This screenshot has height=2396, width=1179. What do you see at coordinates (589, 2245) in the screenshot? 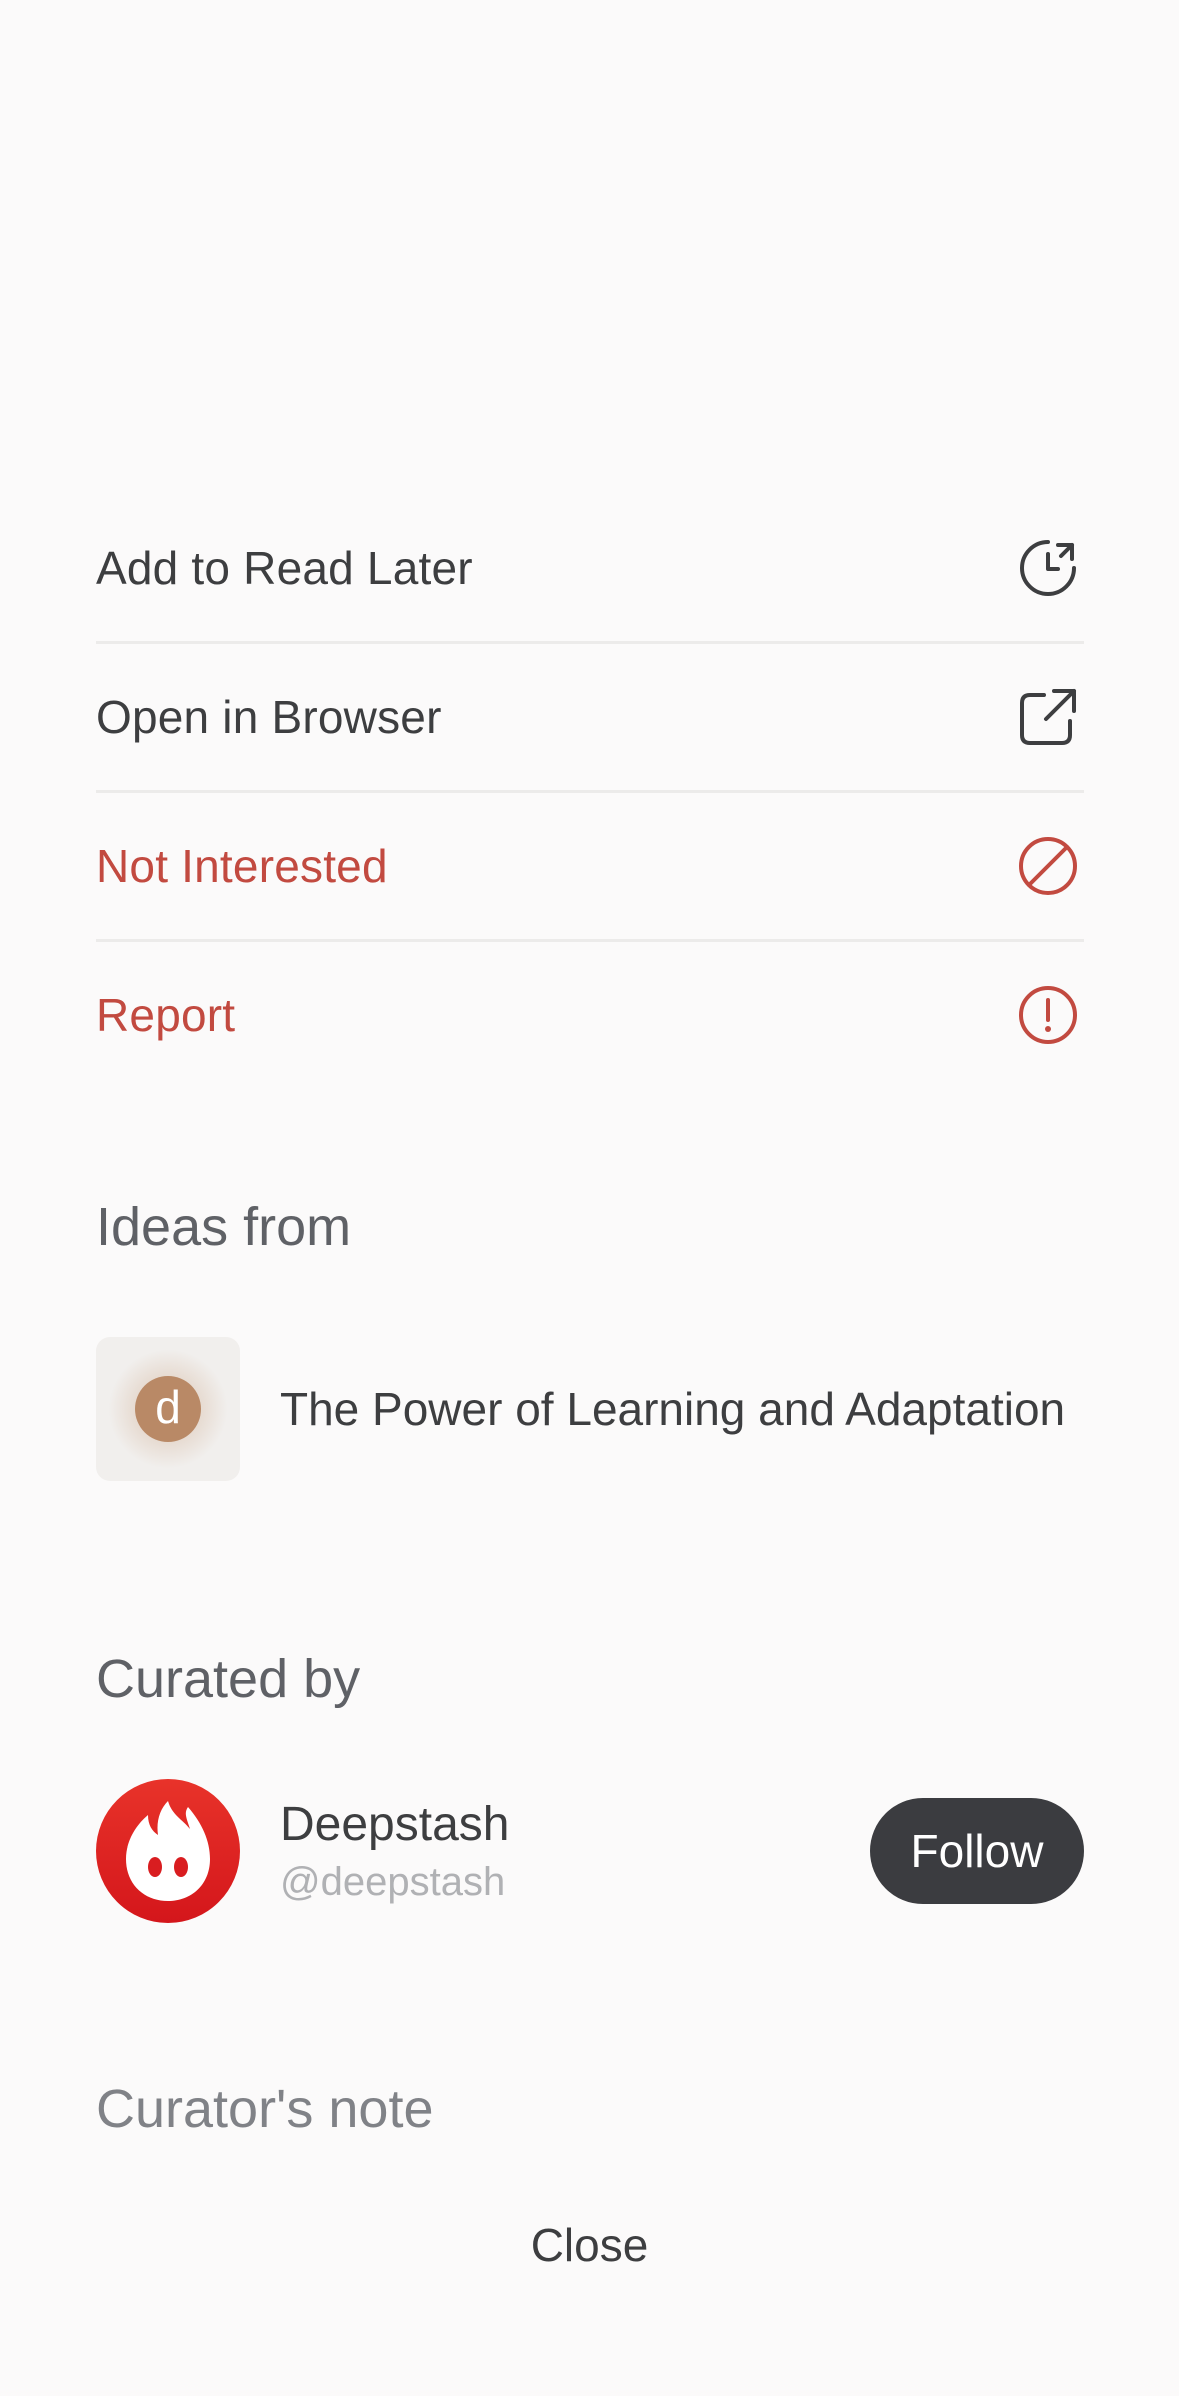
I see `close-button: Close` at bounding box center [589, 2245].